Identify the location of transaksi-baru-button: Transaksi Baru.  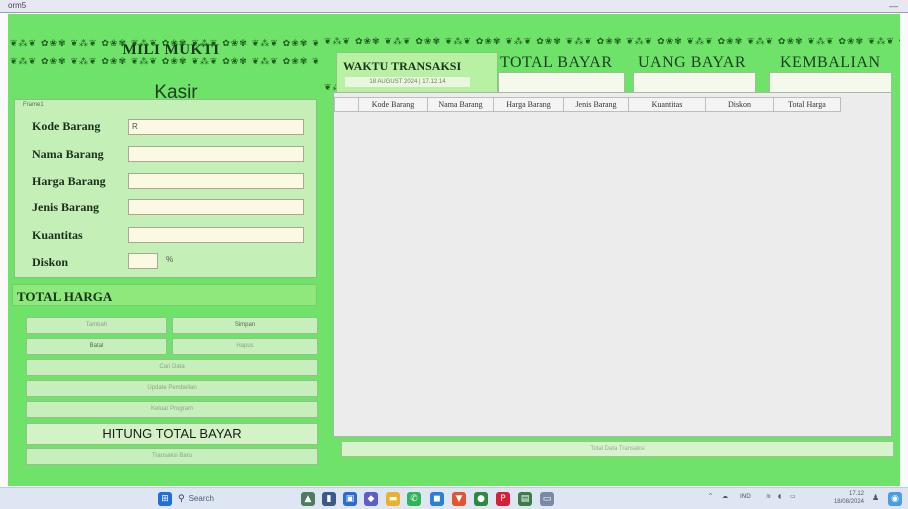
(172, 456).